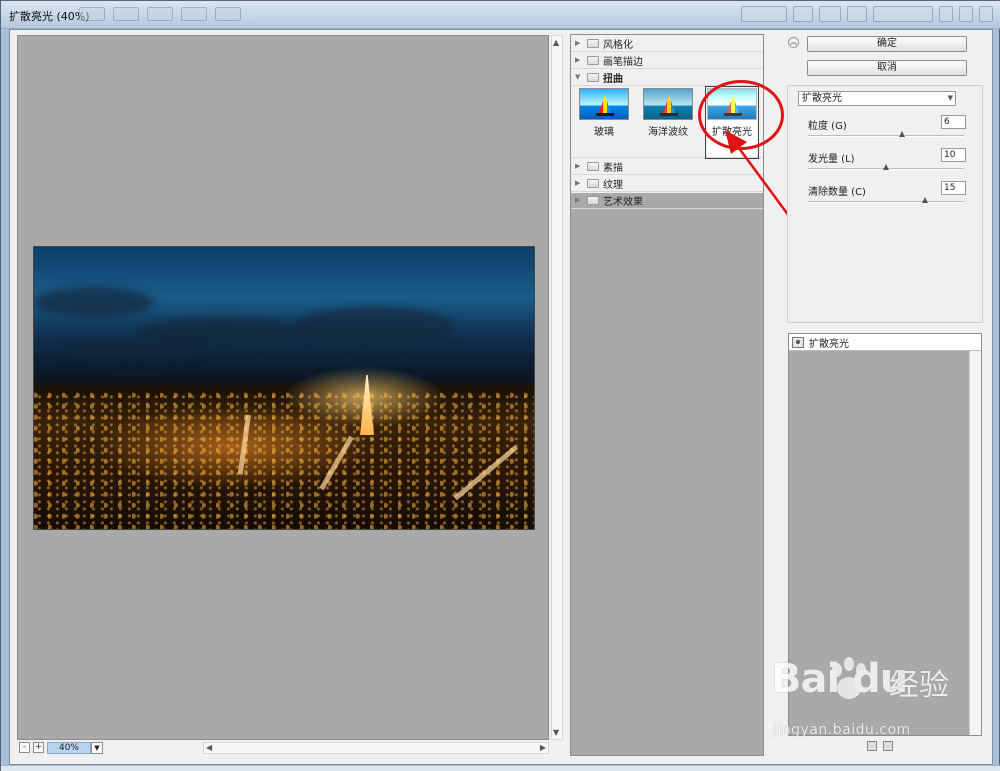 Image resolution: width=1000 pixels, height=771 pixels. I want to click on faded-toolbar-right, so click(867, 14).